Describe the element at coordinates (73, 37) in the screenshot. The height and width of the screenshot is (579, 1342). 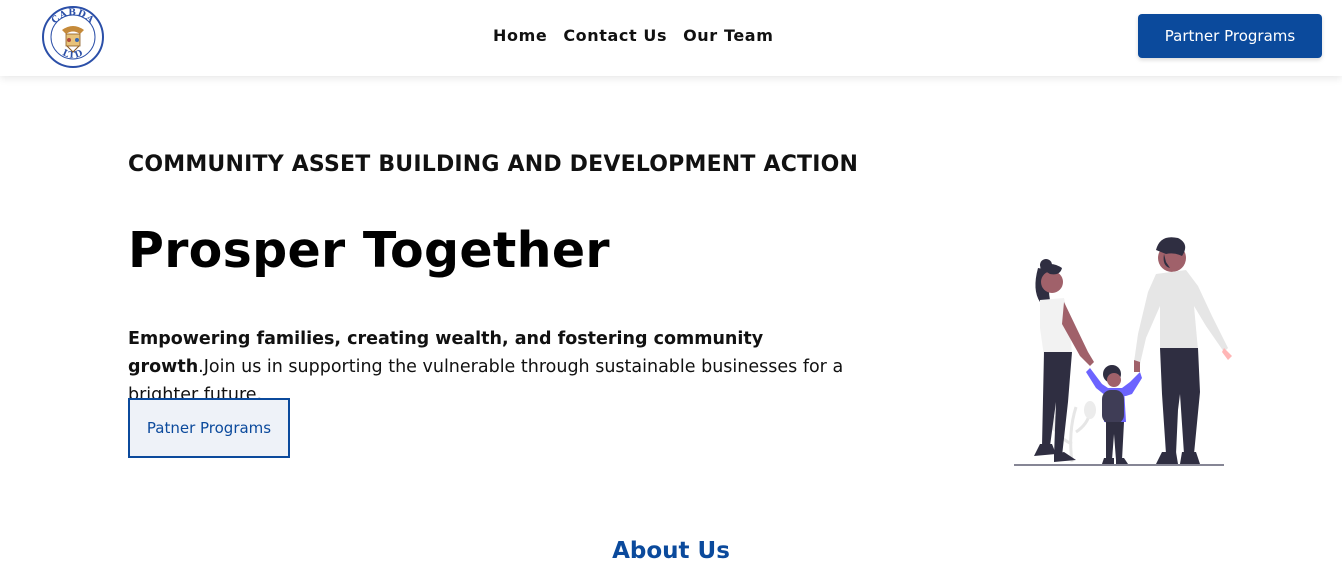
I see `cabda-logo: CABDA LTD` at that location.